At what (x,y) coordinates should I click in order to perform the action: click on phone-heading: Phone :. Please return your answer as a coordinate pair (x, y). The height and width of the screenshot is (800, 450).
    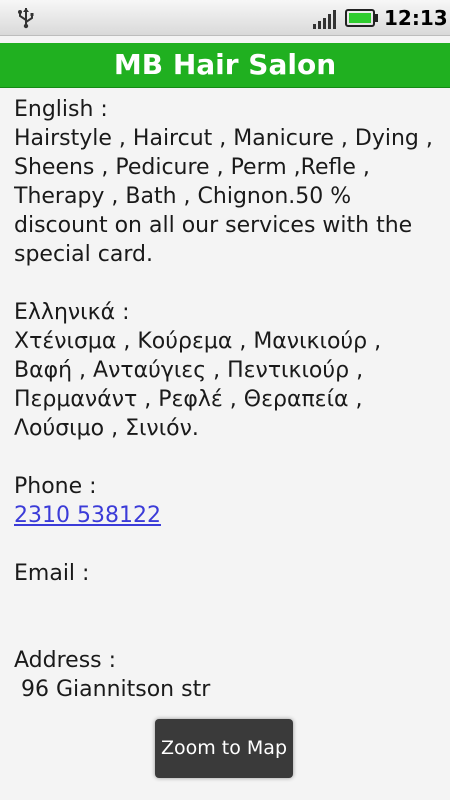
    Looking at the image, I should click on (55, 486).